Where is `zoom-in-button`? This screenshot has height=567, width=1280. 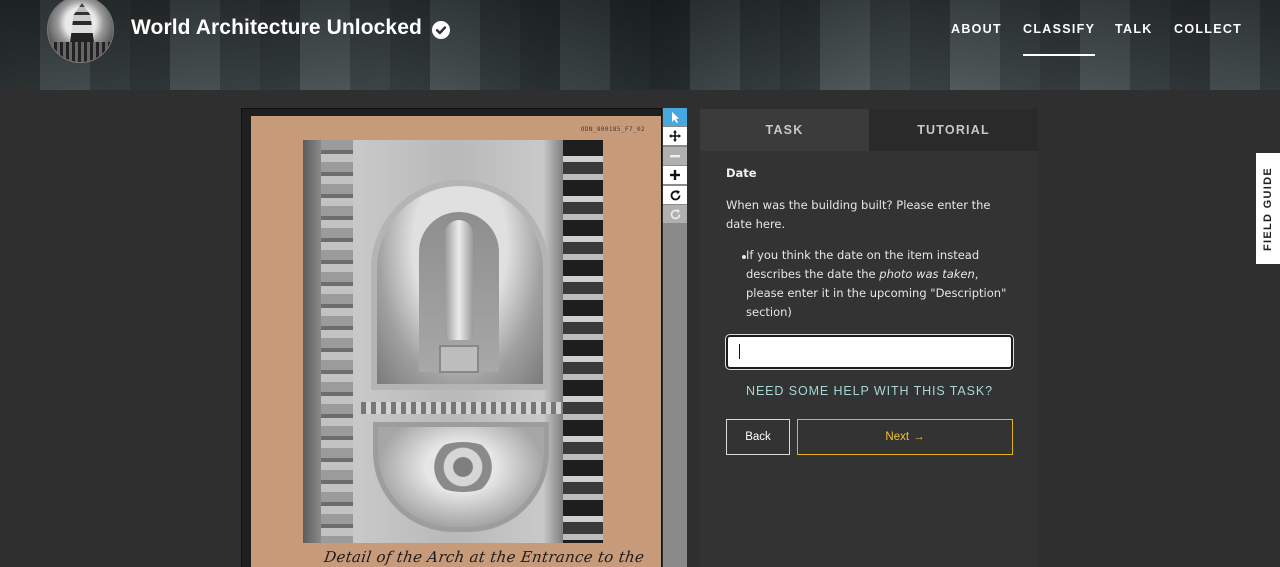 zoom-in-button is located at coordinates (675, 175).